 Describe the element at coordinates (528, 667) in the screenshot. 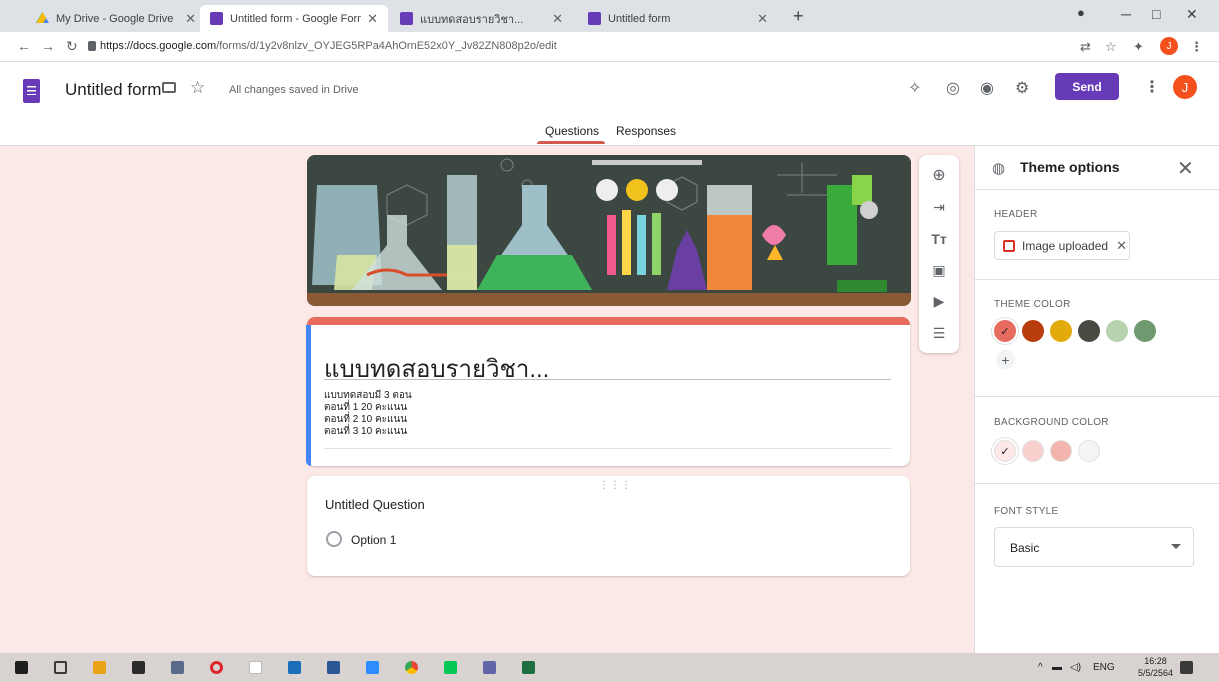

I see `excel-icon` at that location.